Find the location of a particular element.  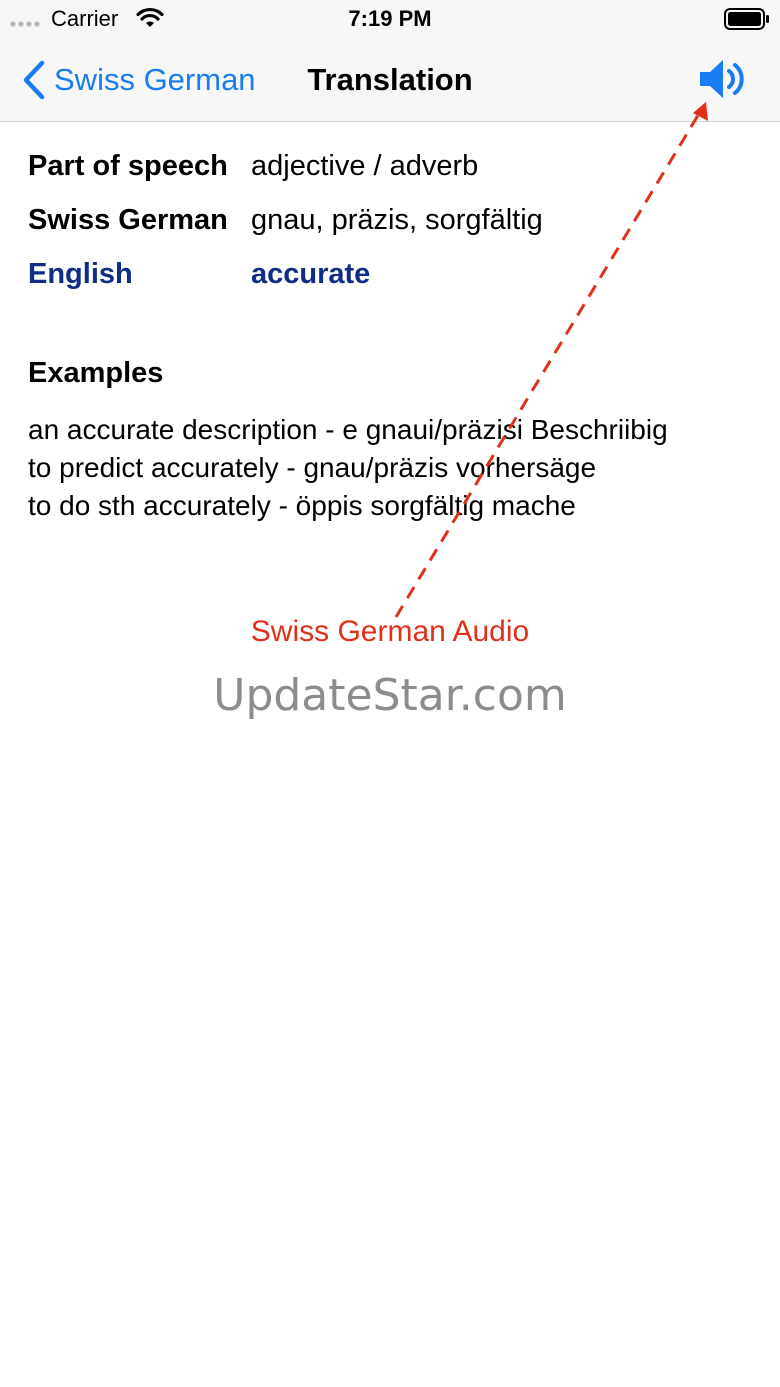

annotation-arrow is located at coordinates (551, 360).